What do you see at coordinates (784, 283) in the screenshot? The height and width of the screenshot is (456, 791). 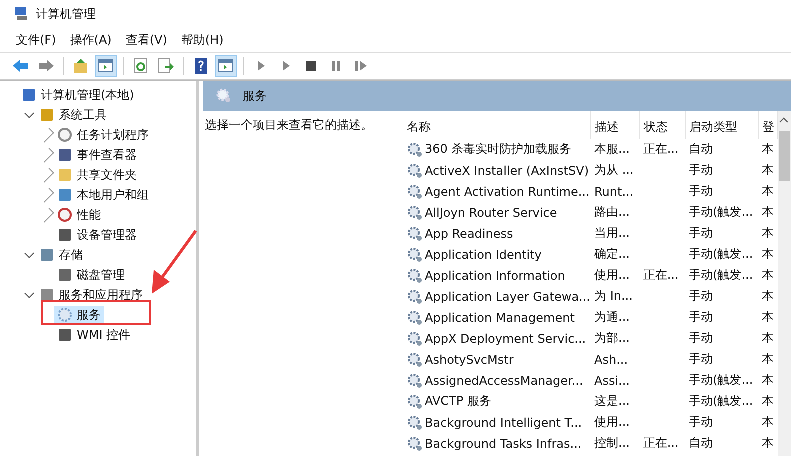 I see `scrollbar` at bounding box center [784, 283].